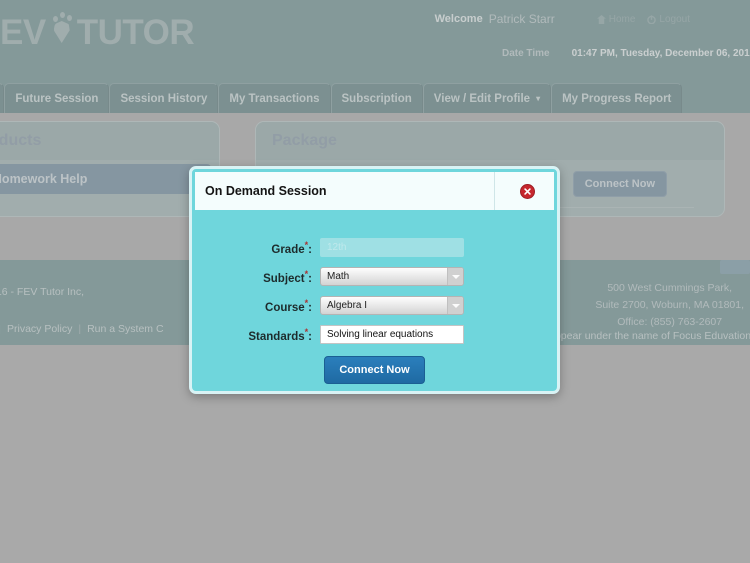  I want to click on footer-badge, so click(735, 267).